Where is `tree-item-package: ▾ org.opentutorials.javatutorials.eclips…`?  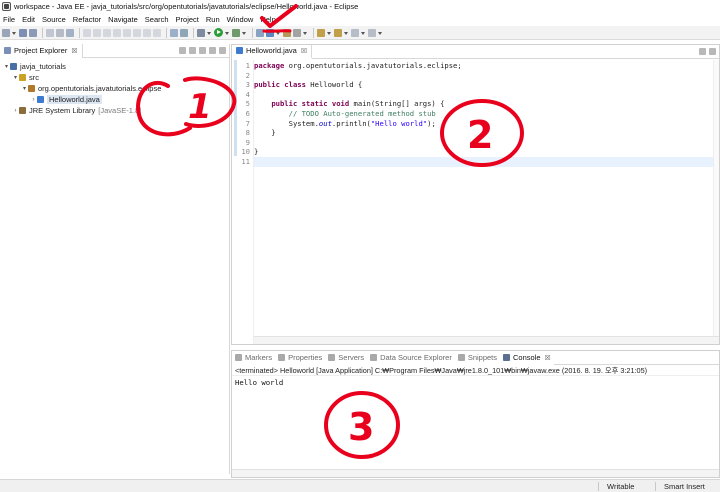
tree-item-package: ▾ org.opentutorials.javatutorials.eclips… is located at coordinates (114, 88).